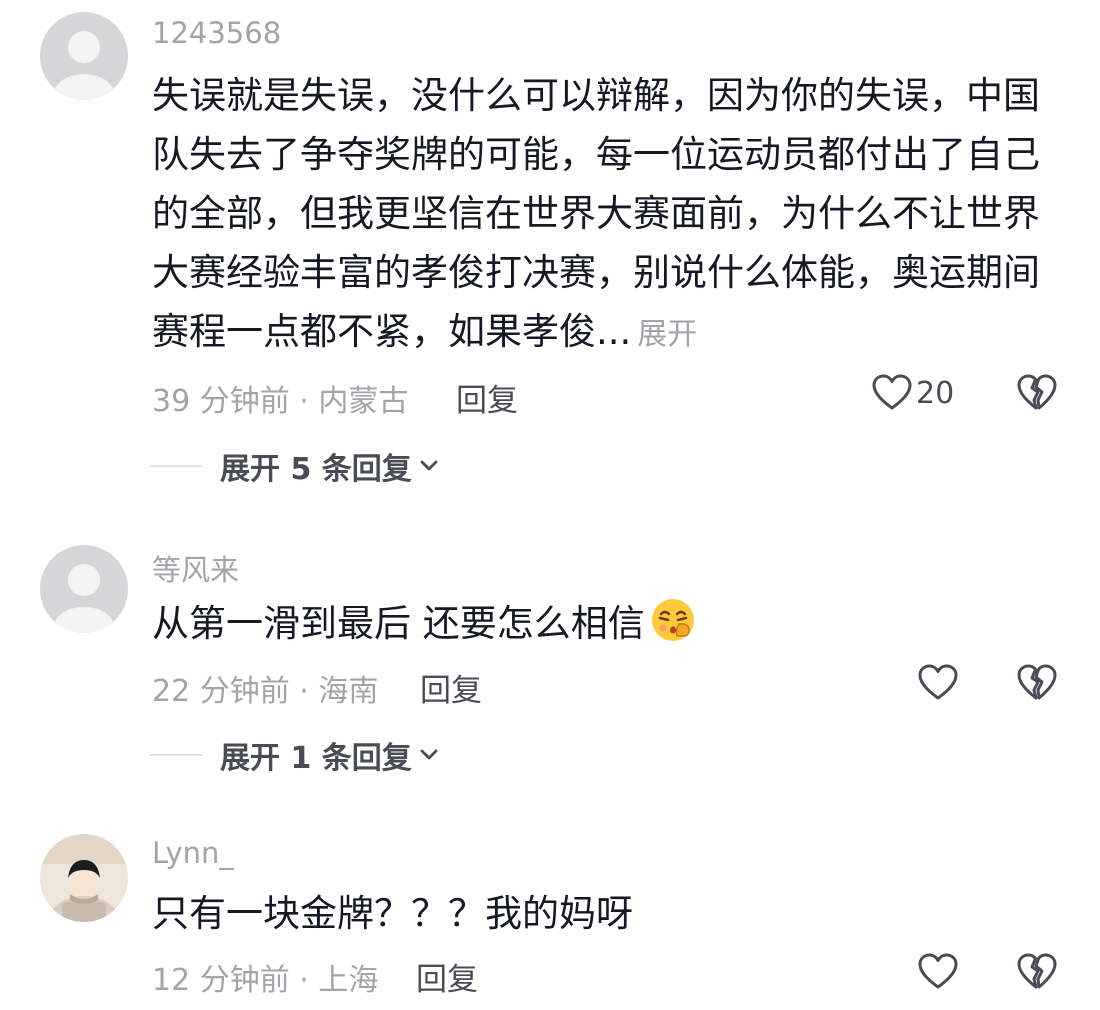 This screenshot has height=1010, width=1100. I want to click on comment-location: 海南, so click(348, 691).